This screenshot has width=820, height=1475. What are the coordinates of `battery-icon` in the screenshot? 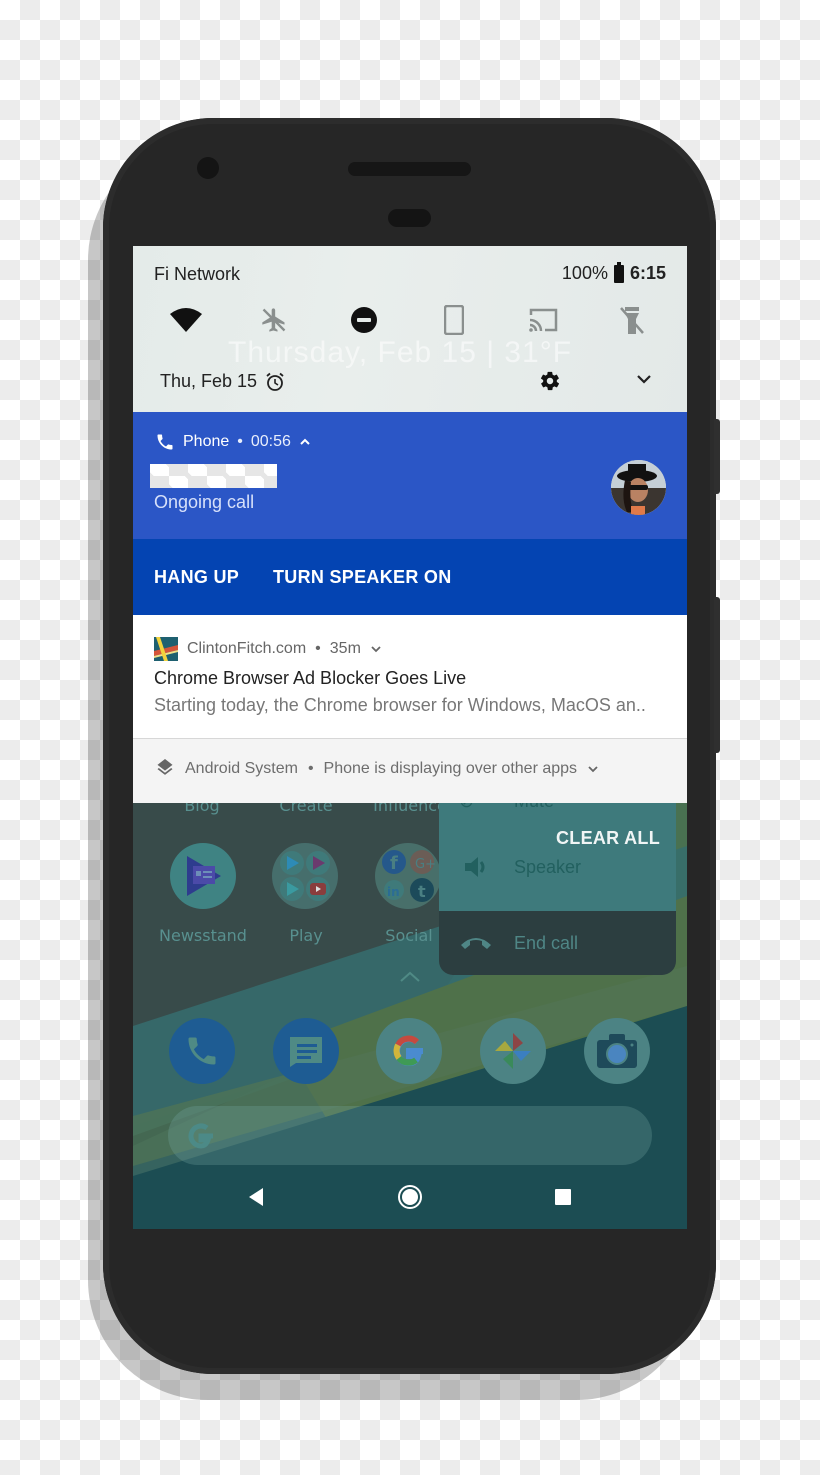 It's located at (618, 272).